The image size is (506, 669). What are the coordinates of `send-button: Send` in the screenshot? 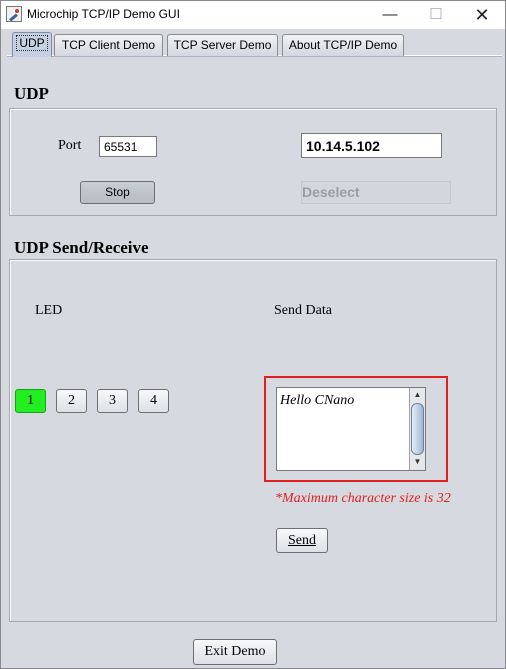 It's located at (302, 540).